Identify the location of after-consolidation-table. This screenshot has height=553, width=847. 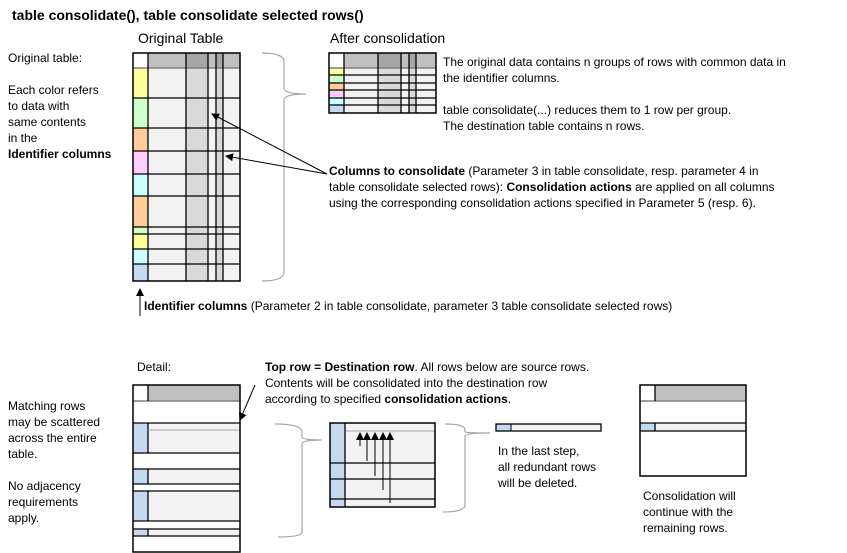
(382, 83).